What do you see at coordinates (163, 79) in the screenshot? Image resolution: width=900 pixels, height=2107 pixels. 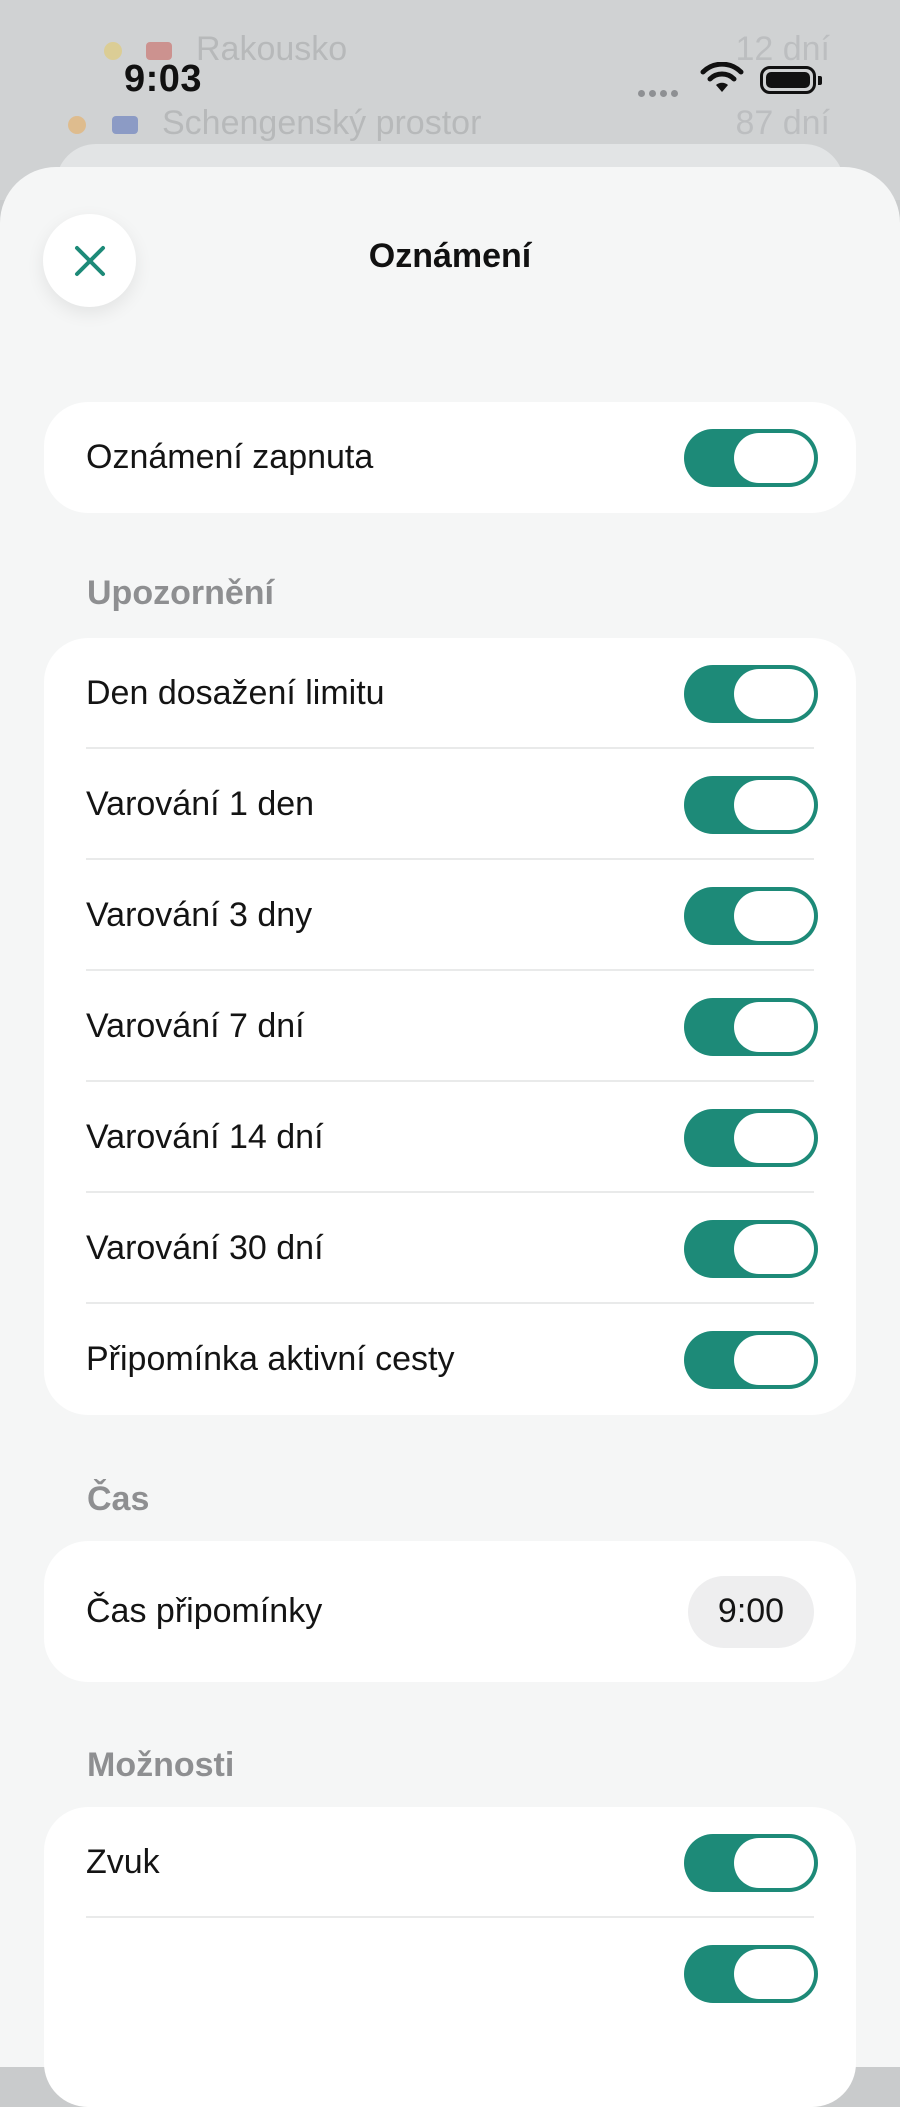 I see `status-time: 9:03` at bounding box center [163, 79].